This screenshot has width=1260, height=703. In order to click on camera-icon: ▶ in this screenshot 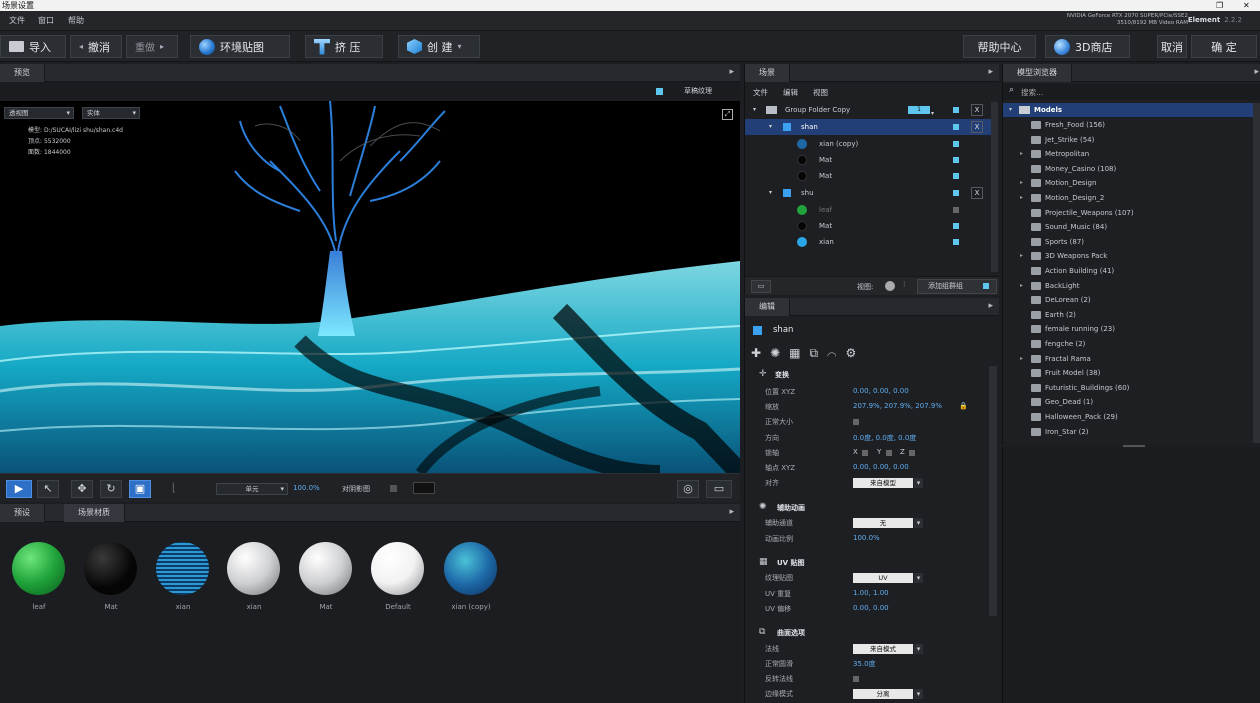, I will do `click(19, 489)`.